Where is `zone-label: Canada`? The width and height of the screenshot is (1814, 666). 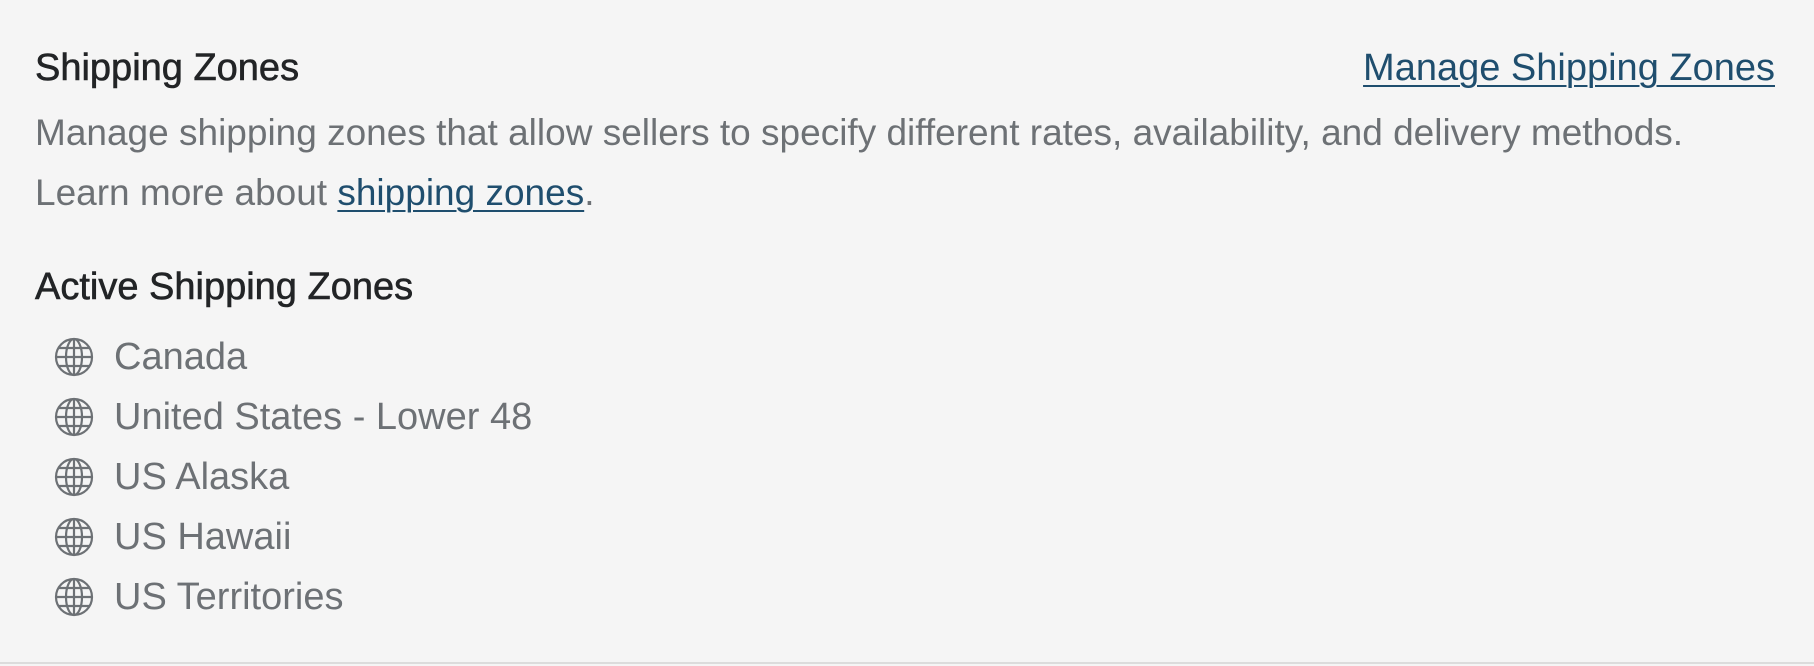
zone-label: Canada is located at coordinates (181, 357).